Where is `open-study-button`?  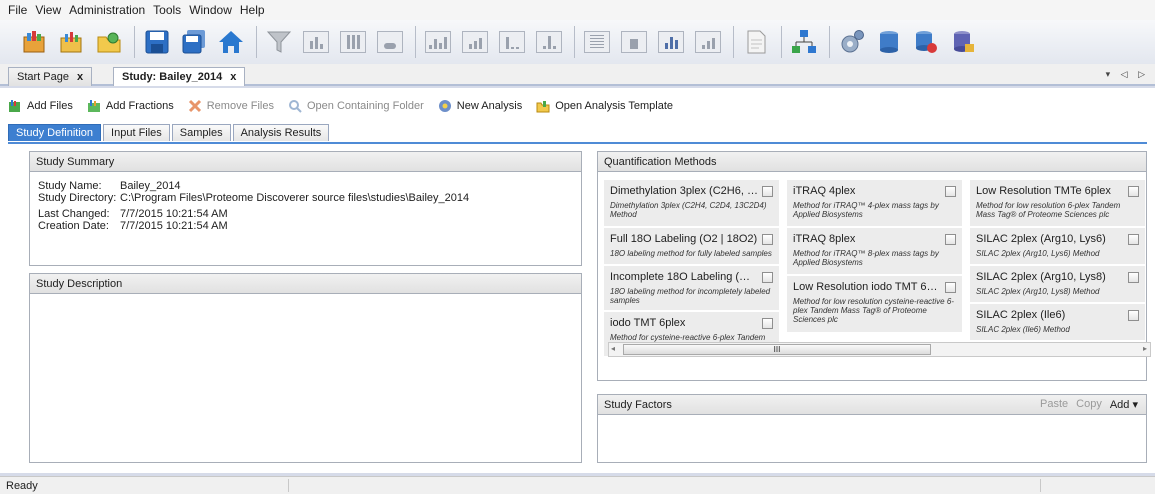
open-study-button is located at coordinates (35, 42).